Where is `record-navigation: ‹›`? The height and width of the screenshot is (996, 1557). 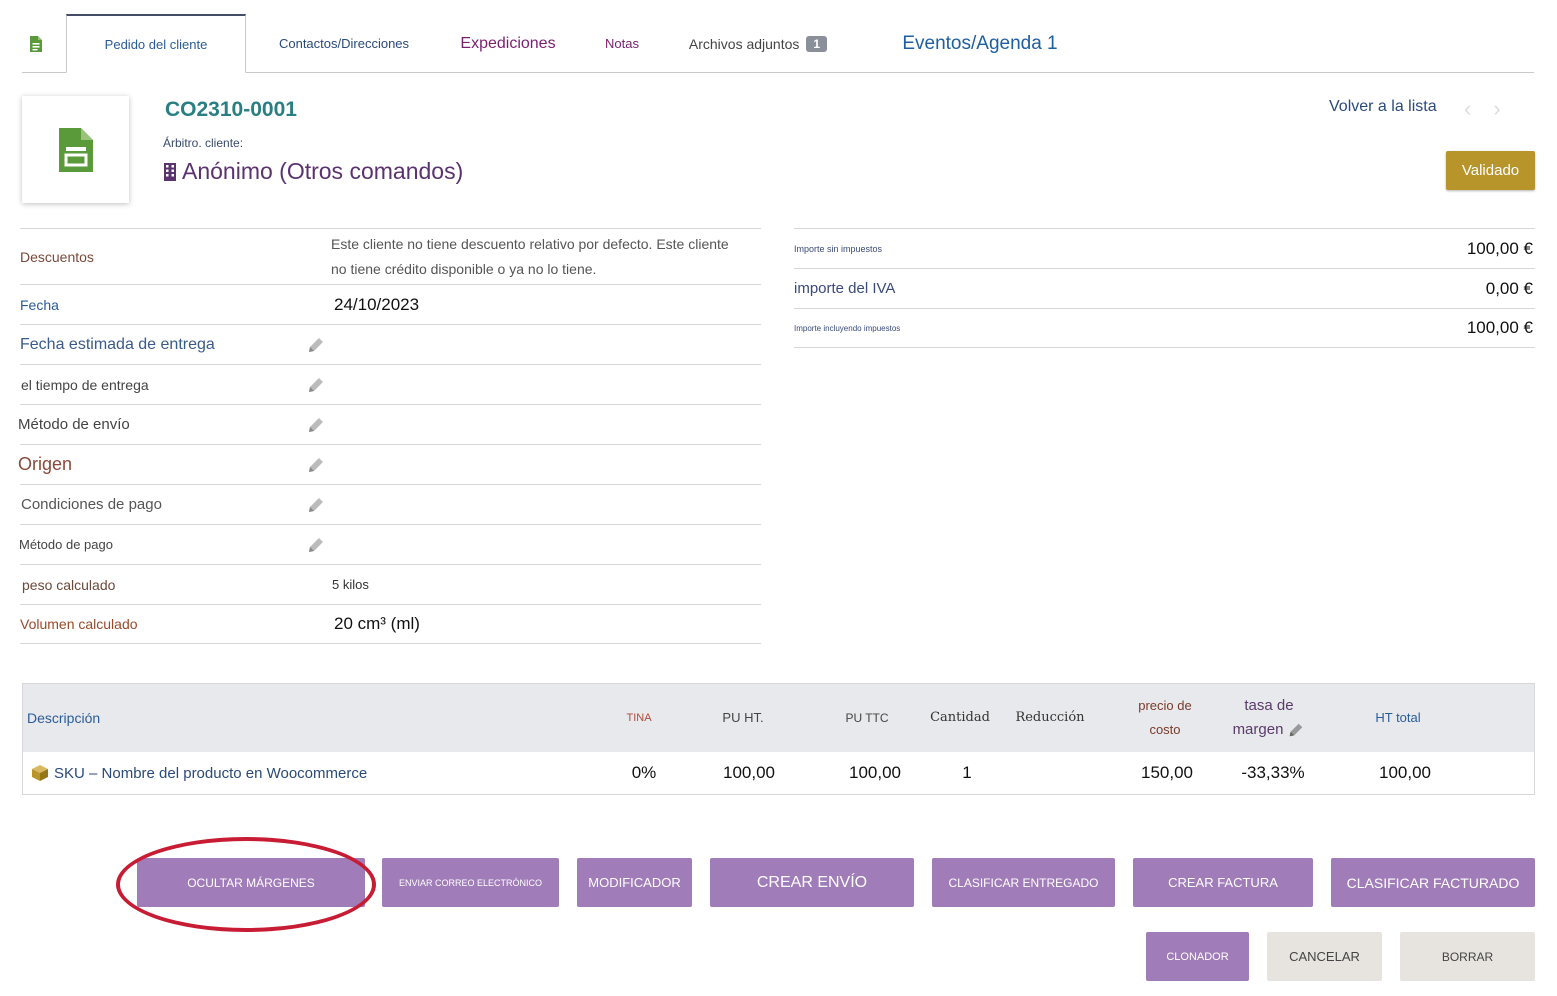 record-navigation: ‹› is located at coordinates (1493, 109).